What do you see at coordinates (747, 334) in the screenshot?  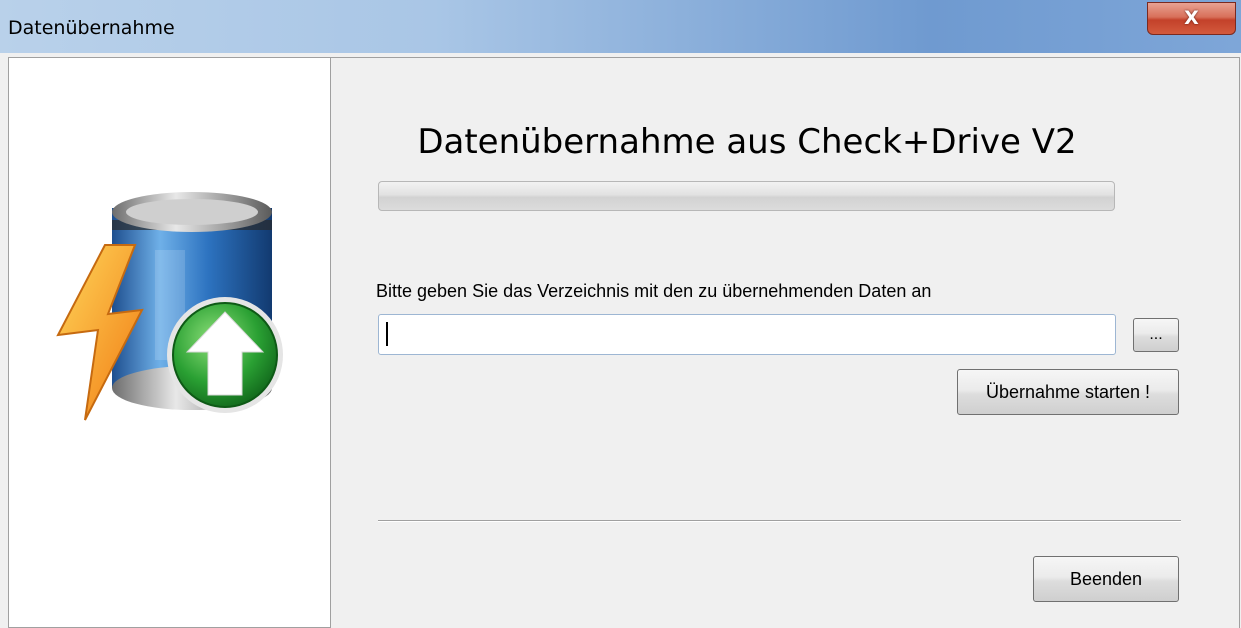 I see `directory-input` at bounding box center [747, 334].